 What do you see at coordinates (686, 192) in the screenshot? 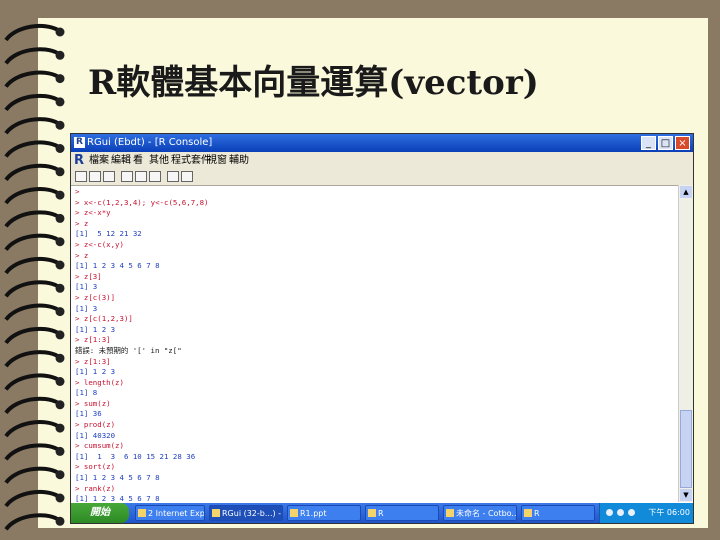
I see `scroll-up-icon: ▲` at bounding box center [686, 192].